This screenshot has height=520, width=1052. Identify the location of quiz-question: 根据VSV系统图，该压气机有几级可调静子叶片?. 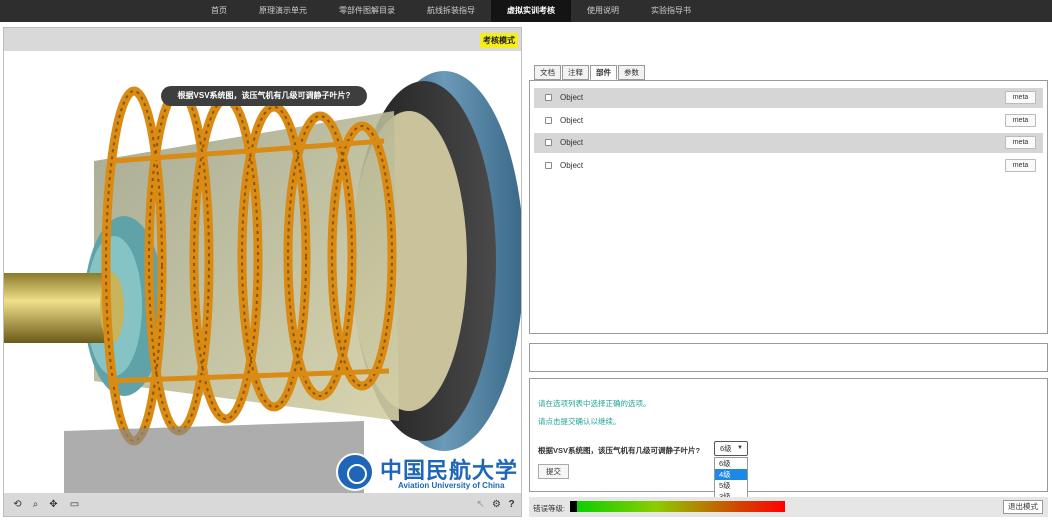
(619, 450).